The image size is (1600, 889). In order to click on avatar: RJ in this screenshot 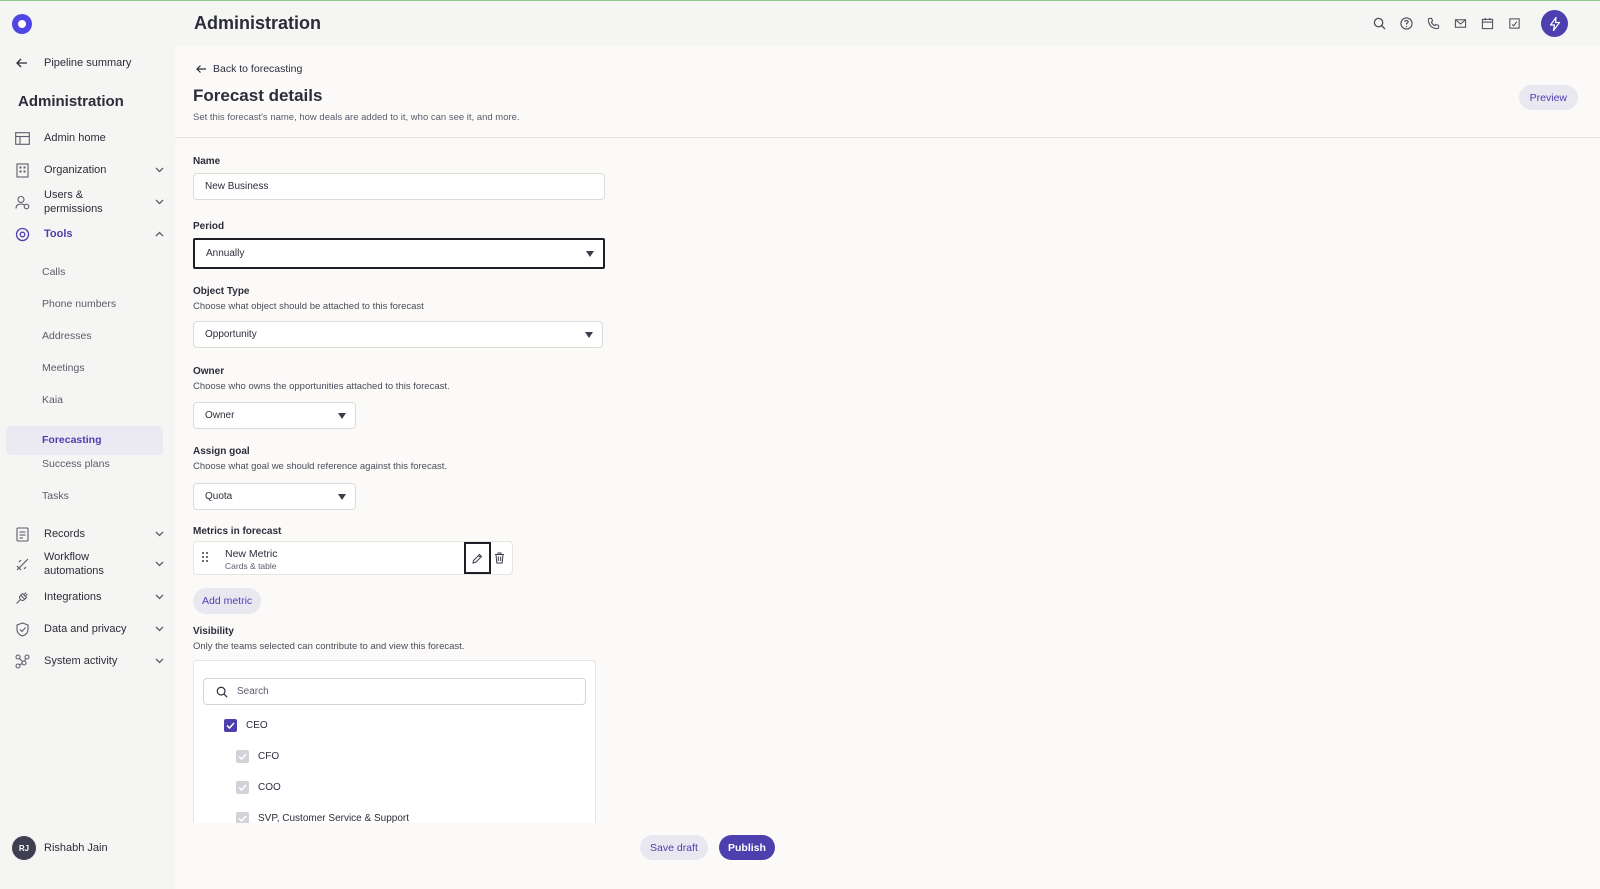, I will do `click(24, 848)`.